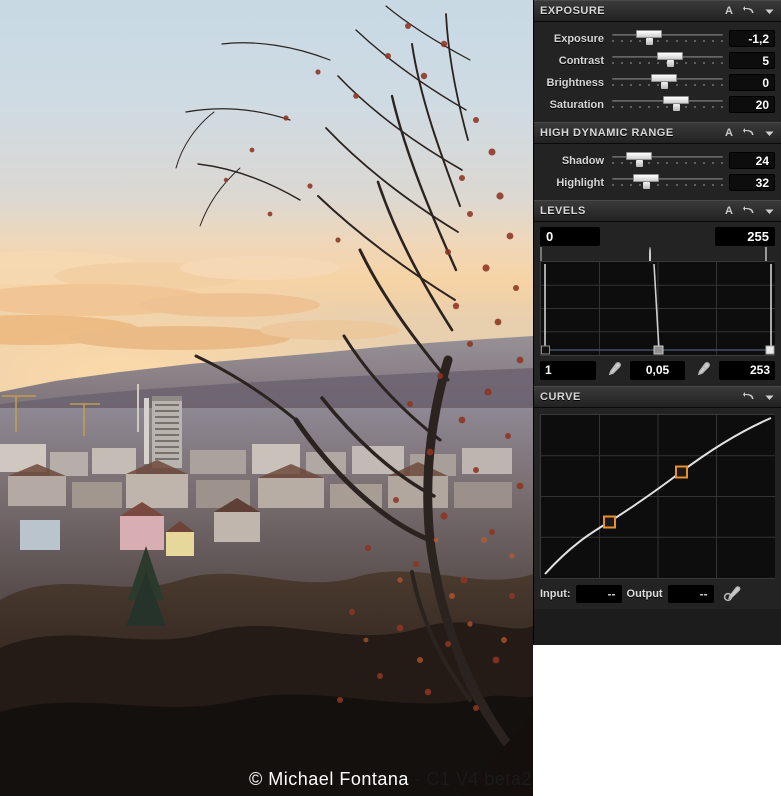  What do you see at coordinates (575, 82) in the screenshot?
I see `slider-label-brightness: Brightness` at bounding box center [575, 82].